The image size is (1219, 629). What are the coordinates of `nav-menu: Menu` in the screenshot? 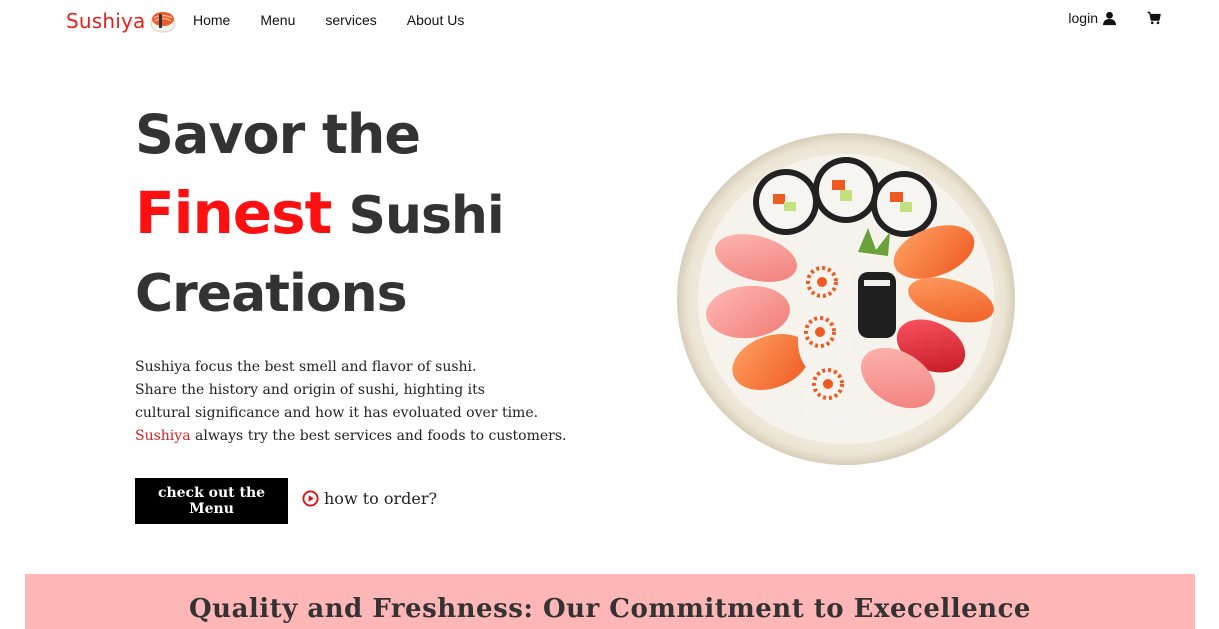 It's located at (277, 20).